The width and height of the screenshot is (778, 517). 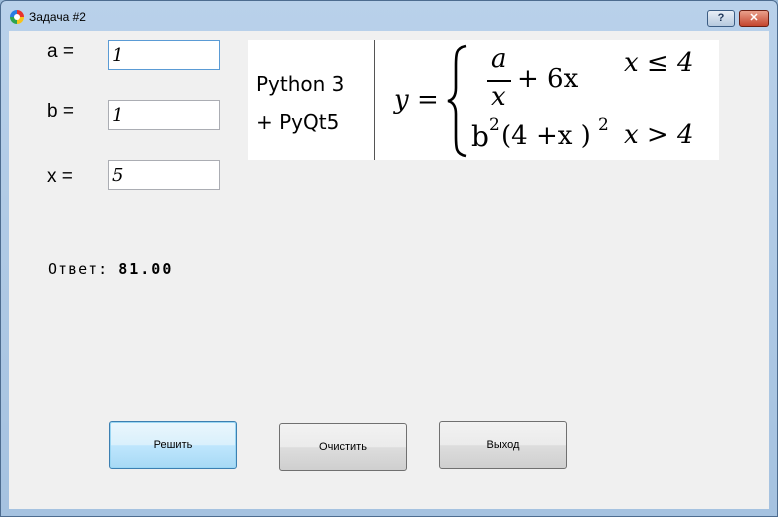 What do you see at coordinates (603, 125) in the screenshot?
I see `case2-exponent-2: 2` at bounding box center [603, 125].